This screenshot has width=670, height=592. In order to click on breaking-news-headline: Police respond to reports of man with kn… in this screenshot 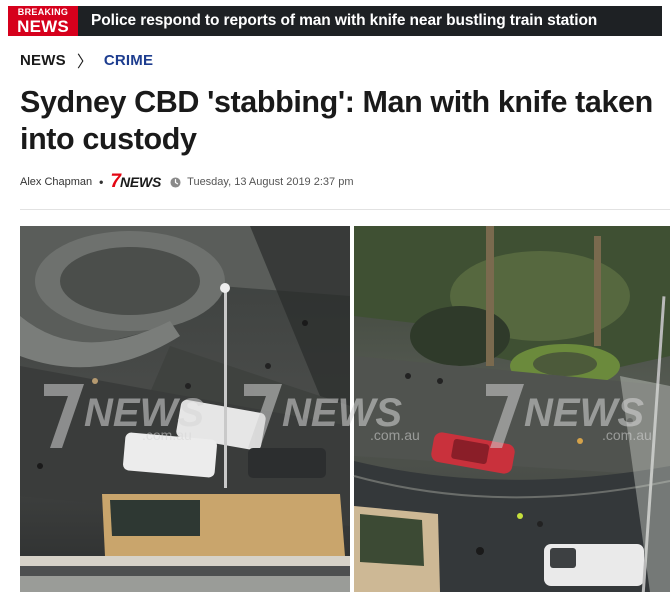, I will do `click(344, 21)`.